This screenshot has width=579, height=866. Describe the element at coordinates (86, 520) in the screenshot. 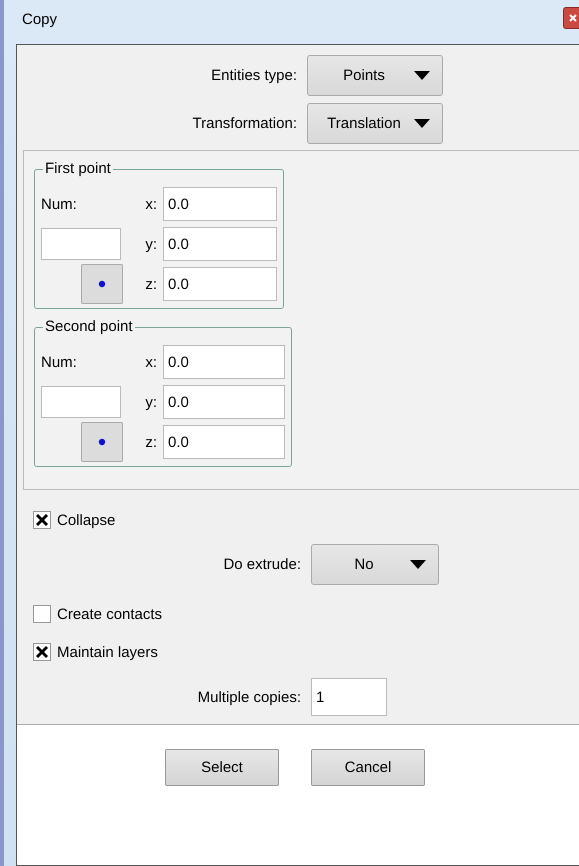

I see `checkbox-label: Collapse` at that location.